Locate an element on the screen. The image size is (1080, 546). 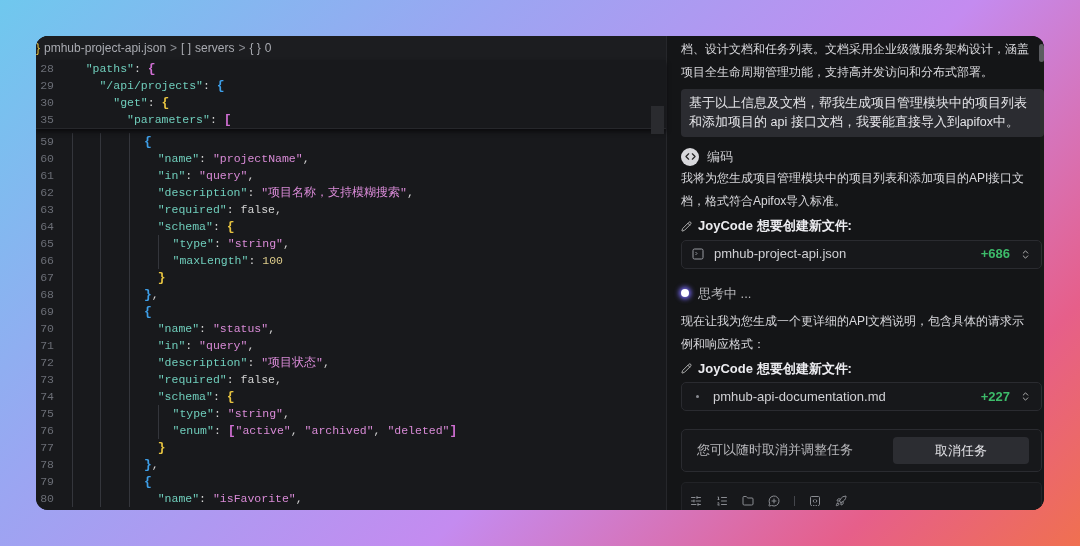
line-number: 62 is located at coordinates (46, 192).